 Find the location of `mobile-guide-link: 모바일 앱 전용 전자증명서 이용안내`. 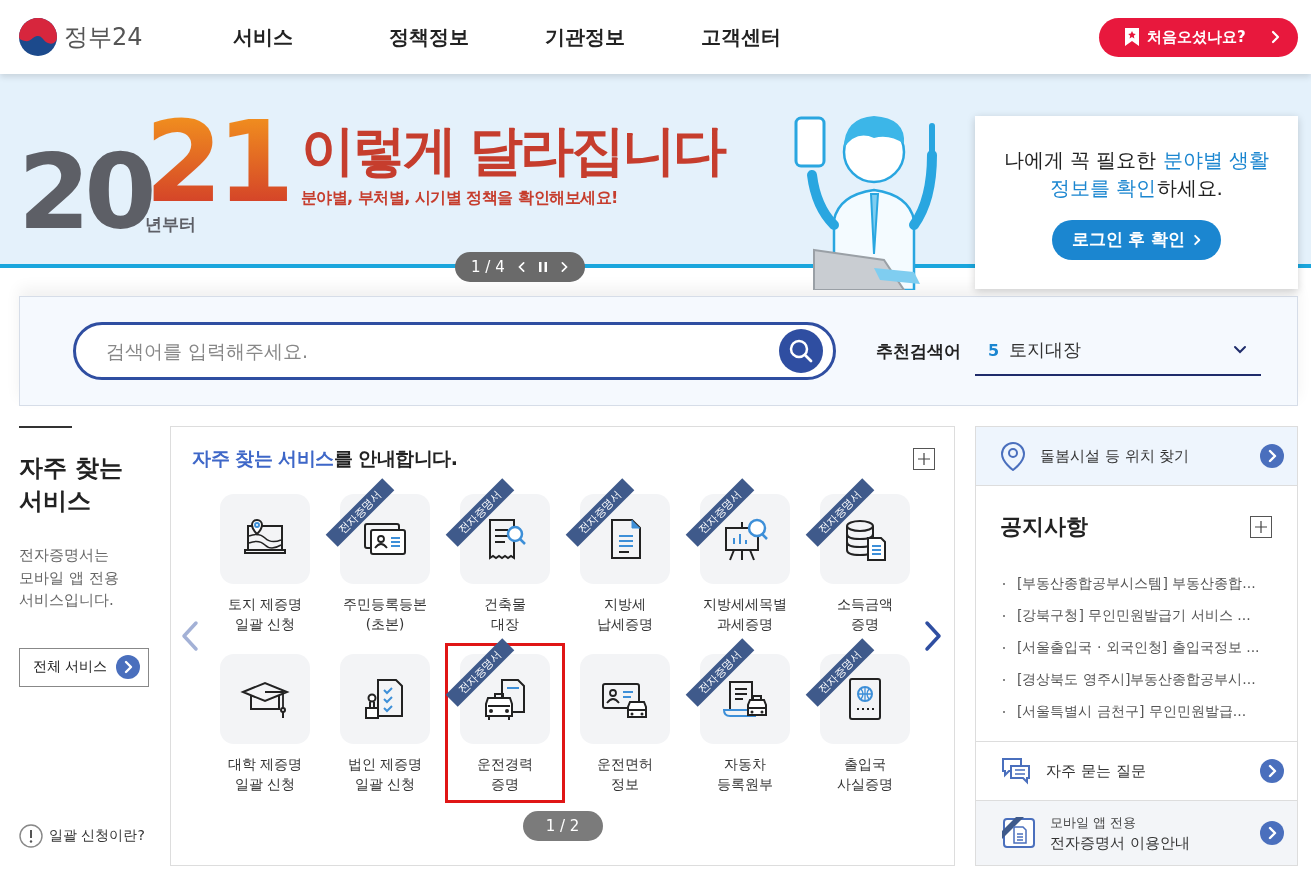

mobile-guide-link: 모바일 앱 전용 전자증명서 이용안내 is located at coordinates (1136, 833).